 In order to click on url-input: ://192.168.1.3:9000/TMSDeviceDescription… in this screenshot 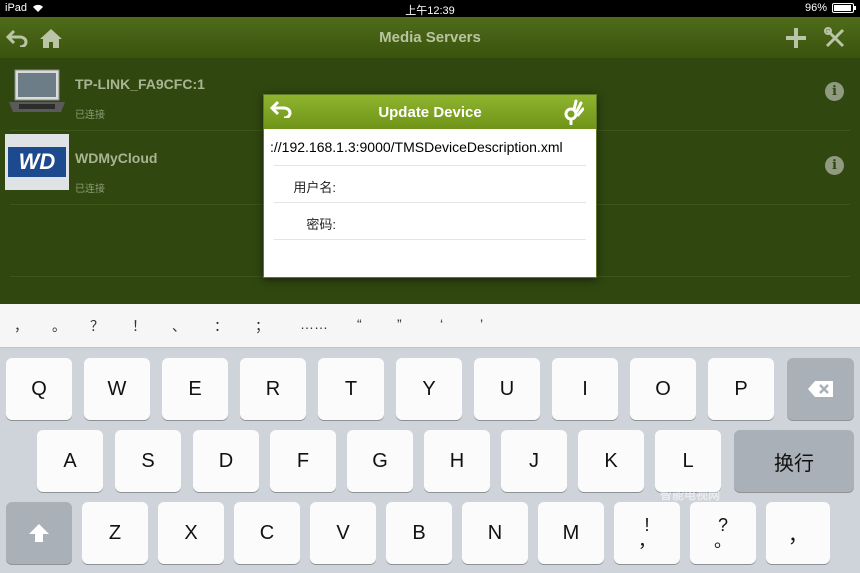, I will do `click(428, 147)`.